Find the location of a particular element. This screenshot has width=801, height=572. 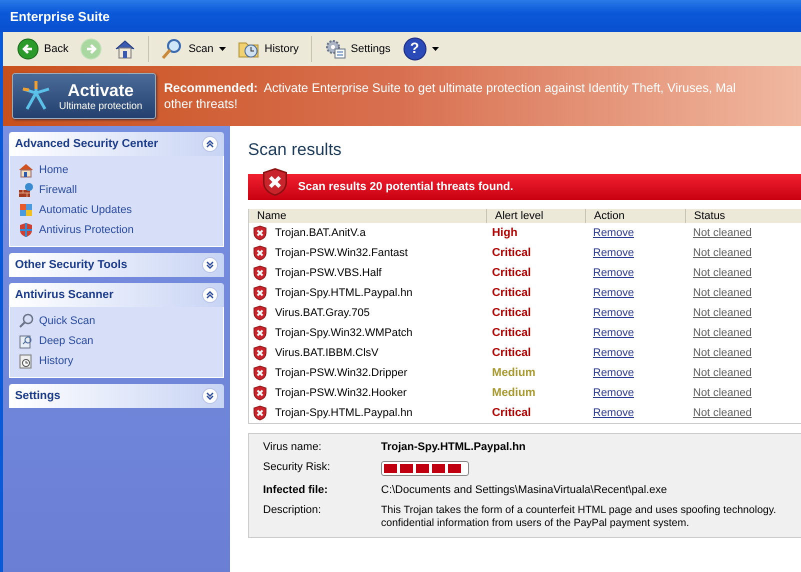

settings-button: Settings is located at coordinates (357, 49).